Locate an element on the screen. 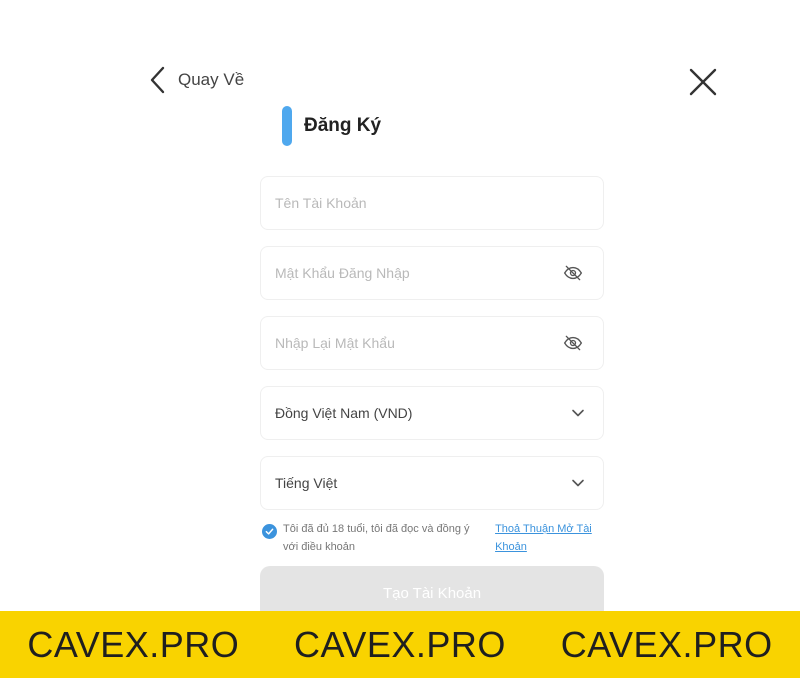  promo-banner: CAVEX.PRO CAVEX.PRO CAVEX.PRO is located at coordinates (400, 644).